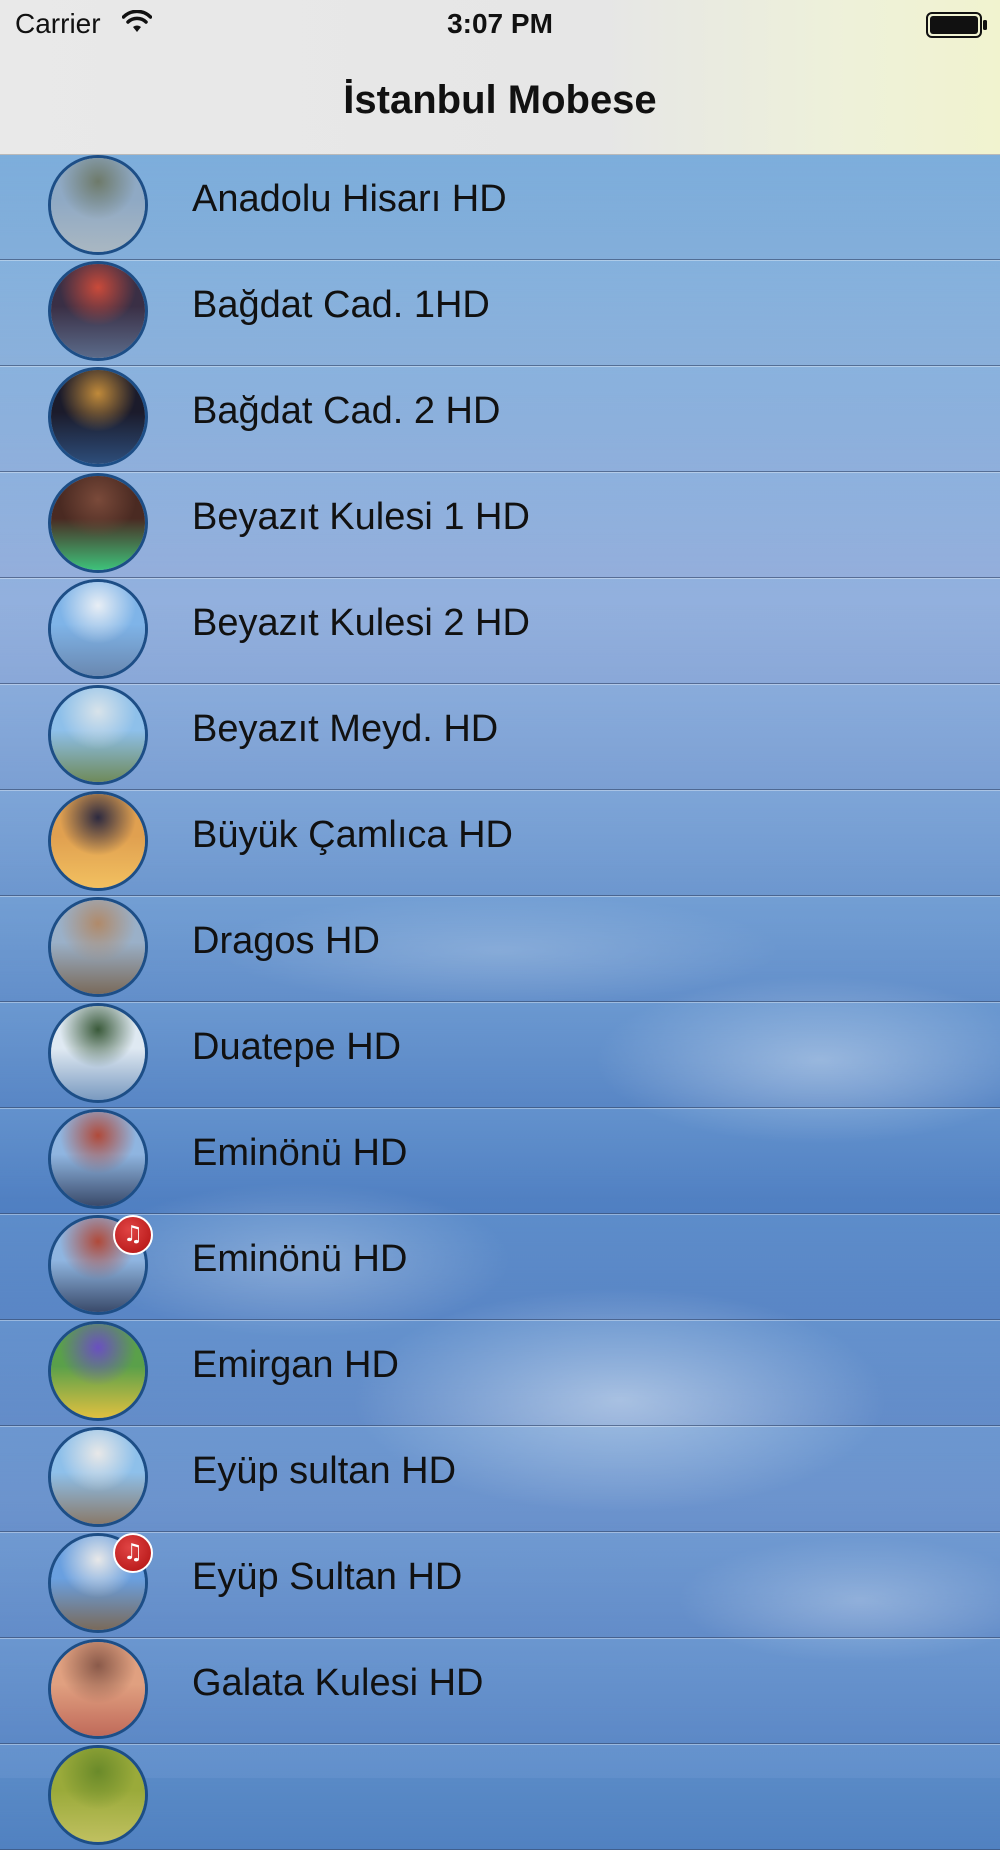 The width and height of the screenshot is (1000, 1850). I want to click on beyazit-kulesi-1-thumbnail, so click(98, 523).